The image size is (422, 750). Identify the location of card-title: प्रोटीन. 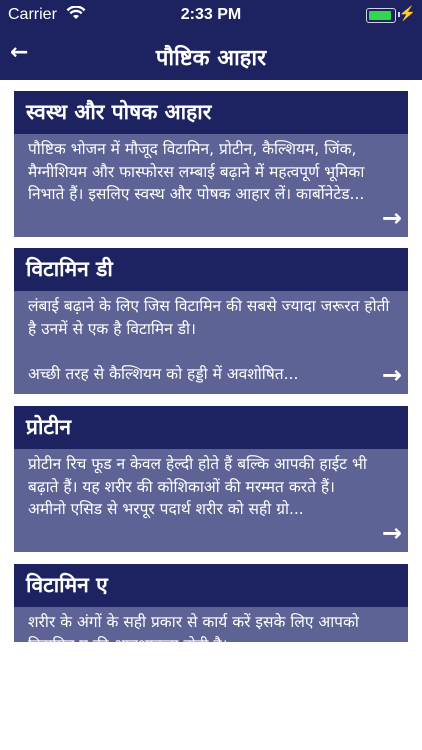
(211, 427).